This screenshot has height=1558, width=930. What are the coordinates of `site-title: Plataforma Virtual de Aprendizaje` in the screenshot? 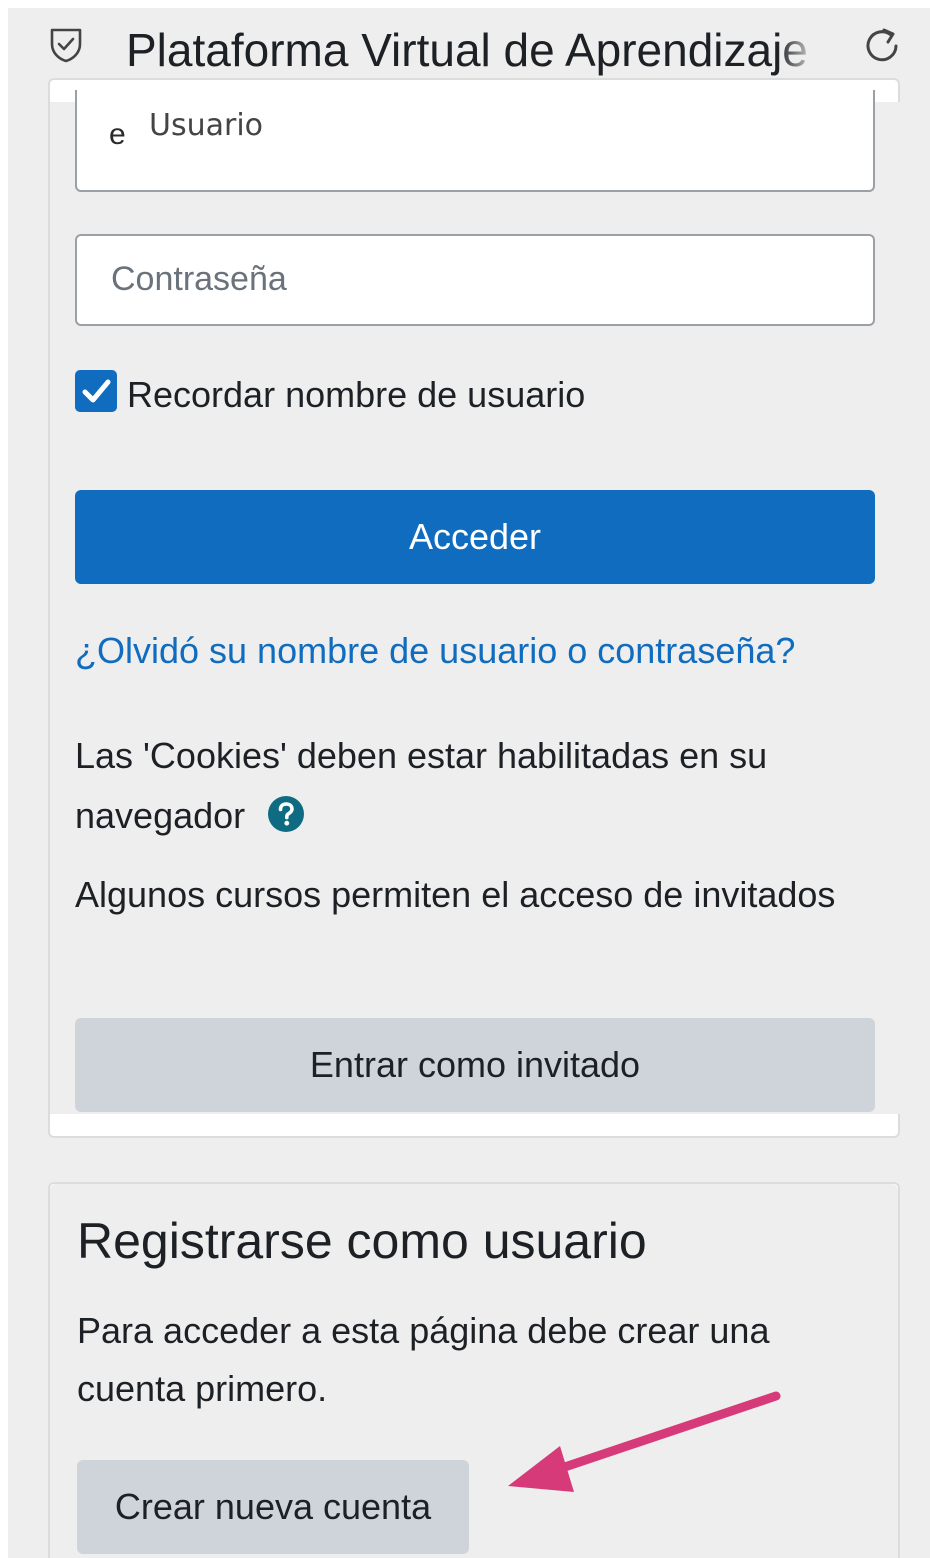 It's located at (467, 50).